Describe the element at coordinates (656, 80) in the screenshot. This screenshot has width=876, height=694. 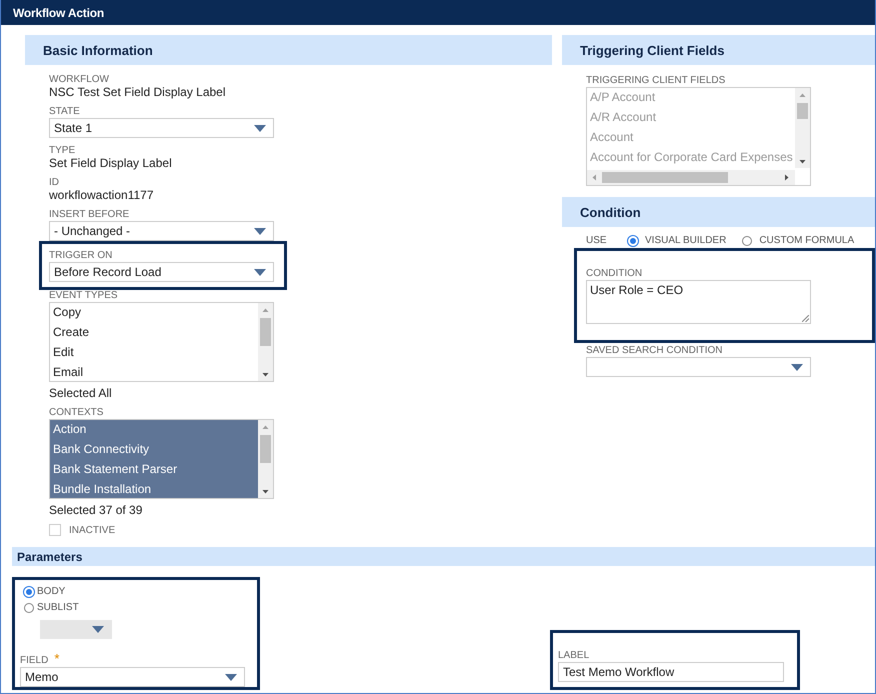
I see `field-label: TRIGGERING CLIENT FIELDS` at that location.